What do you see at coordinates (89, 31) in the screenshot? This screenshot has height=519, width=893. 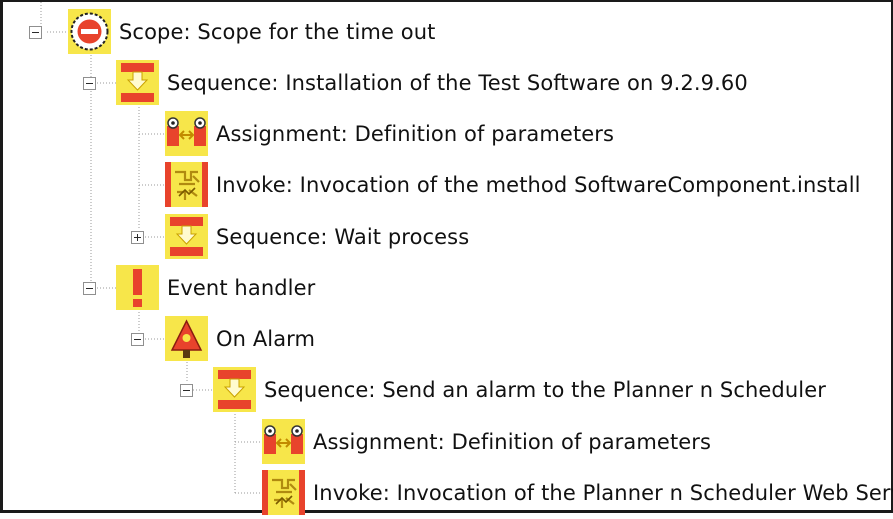 I see `scope-icon` at bounding box center [89, 31].